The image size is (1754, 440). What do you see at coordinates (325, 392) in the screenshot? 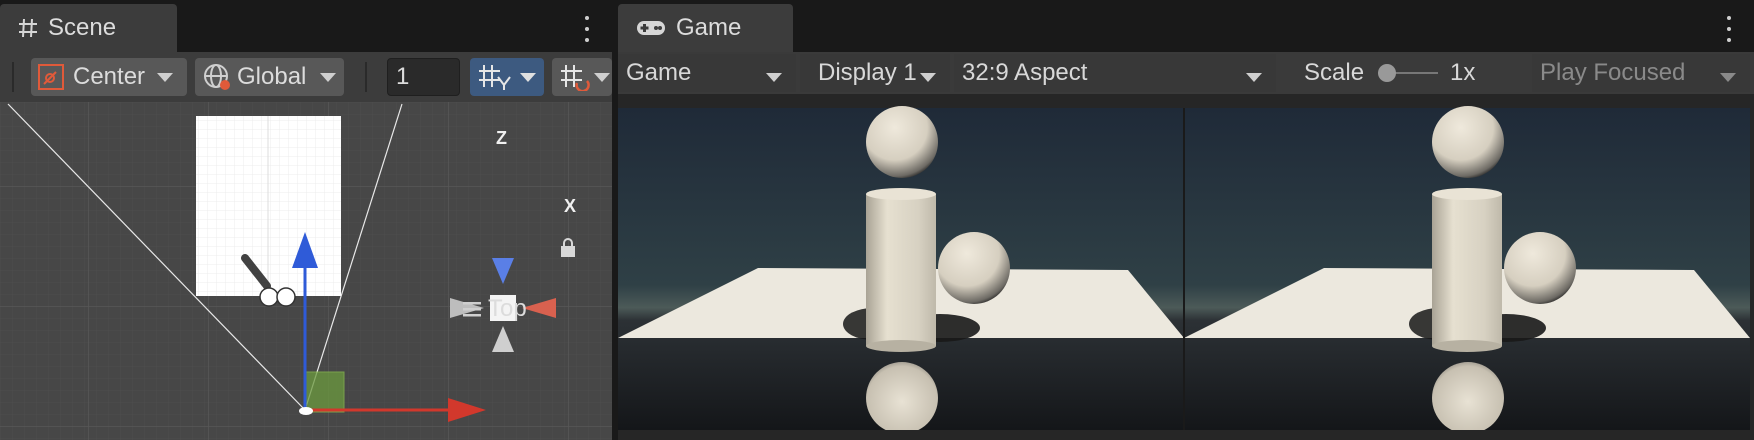
I see `move-plane-handle` at bounding box center [325, 392].